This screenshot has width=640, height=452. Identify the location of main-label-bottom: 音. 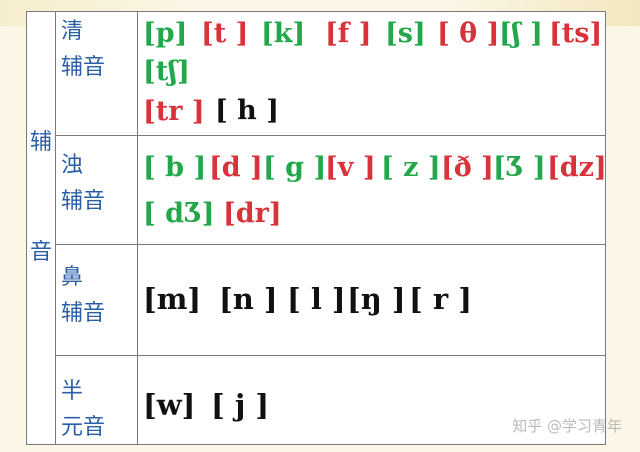
(40, 252).